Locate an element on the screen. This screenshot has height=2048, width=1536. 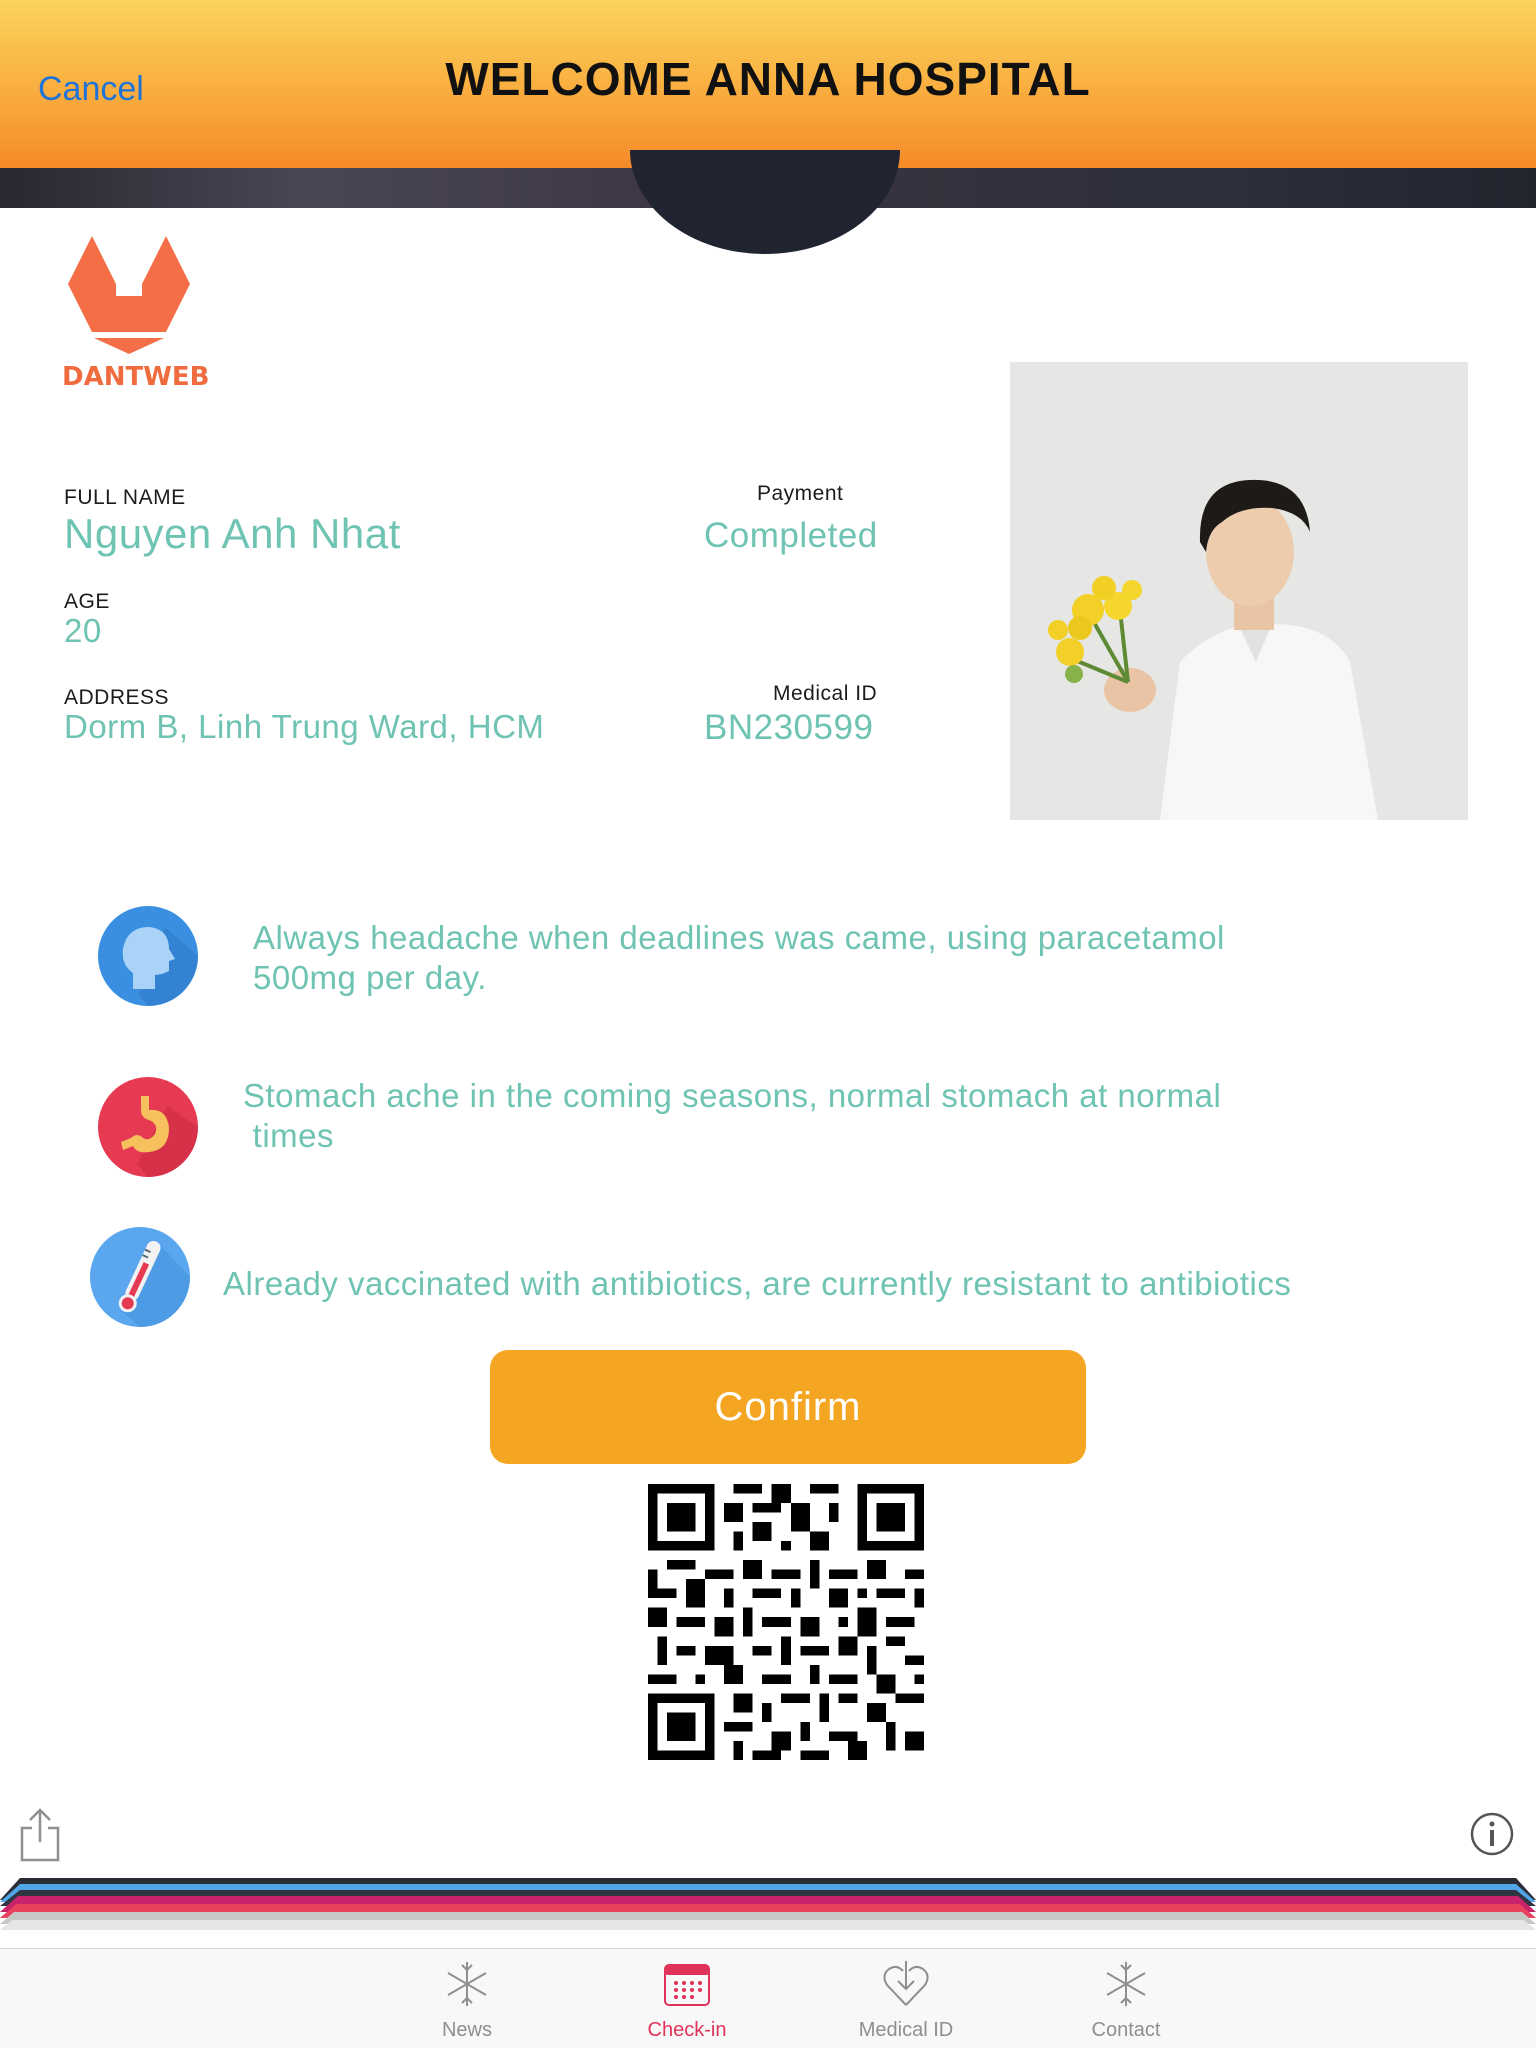
heart-download-icon is located at coordinates (906, 1983).